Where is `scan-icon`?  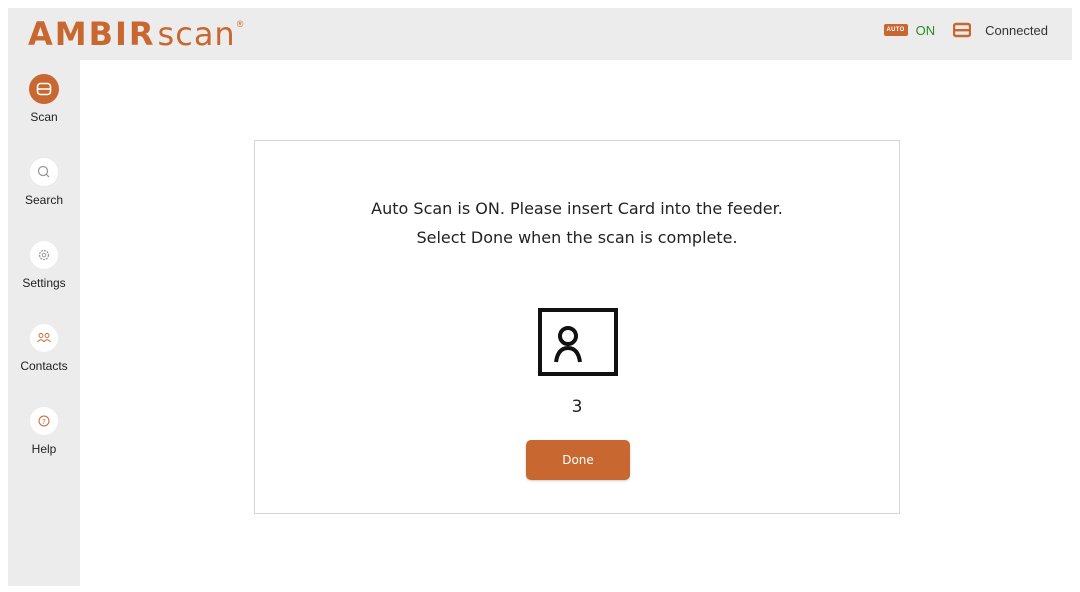
scan-icon is located at coordinates (44, 89).